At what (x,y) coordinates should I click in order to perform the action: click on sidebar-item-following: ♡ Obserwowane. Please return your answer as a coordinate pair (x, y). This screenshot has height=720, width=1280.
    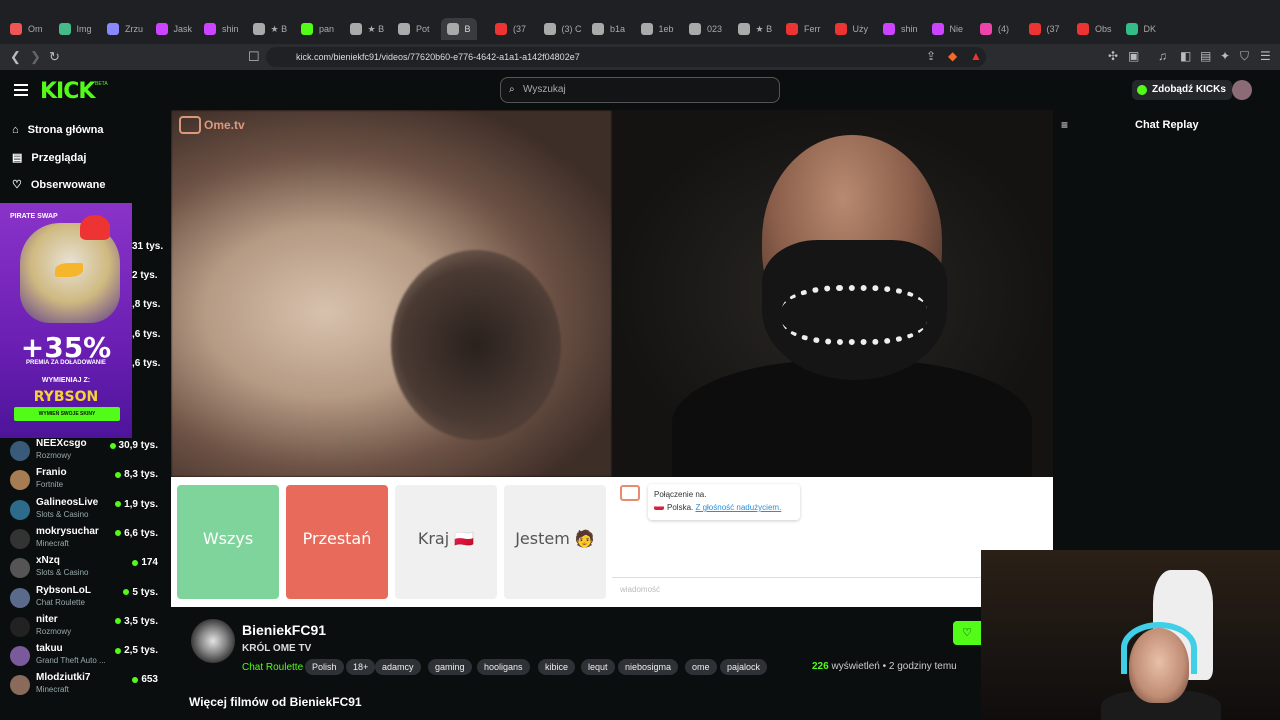
    Looking at the image, I should click on (58, 185).